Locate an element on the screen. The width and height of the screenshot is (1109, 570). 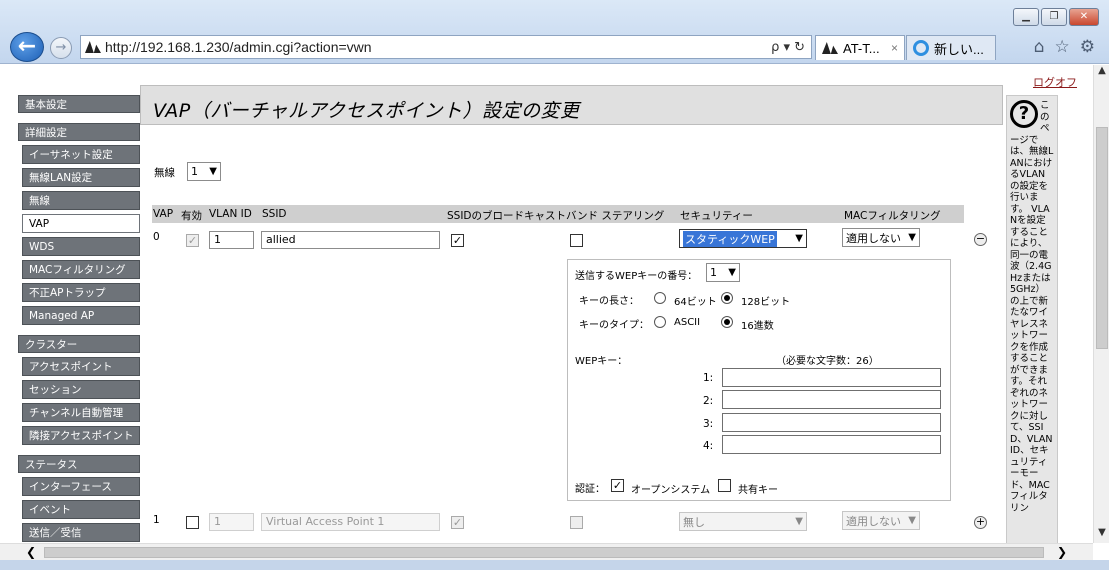
sidebar-item-tx-rx: 送信／受信 is located at coordinates (81, 532).